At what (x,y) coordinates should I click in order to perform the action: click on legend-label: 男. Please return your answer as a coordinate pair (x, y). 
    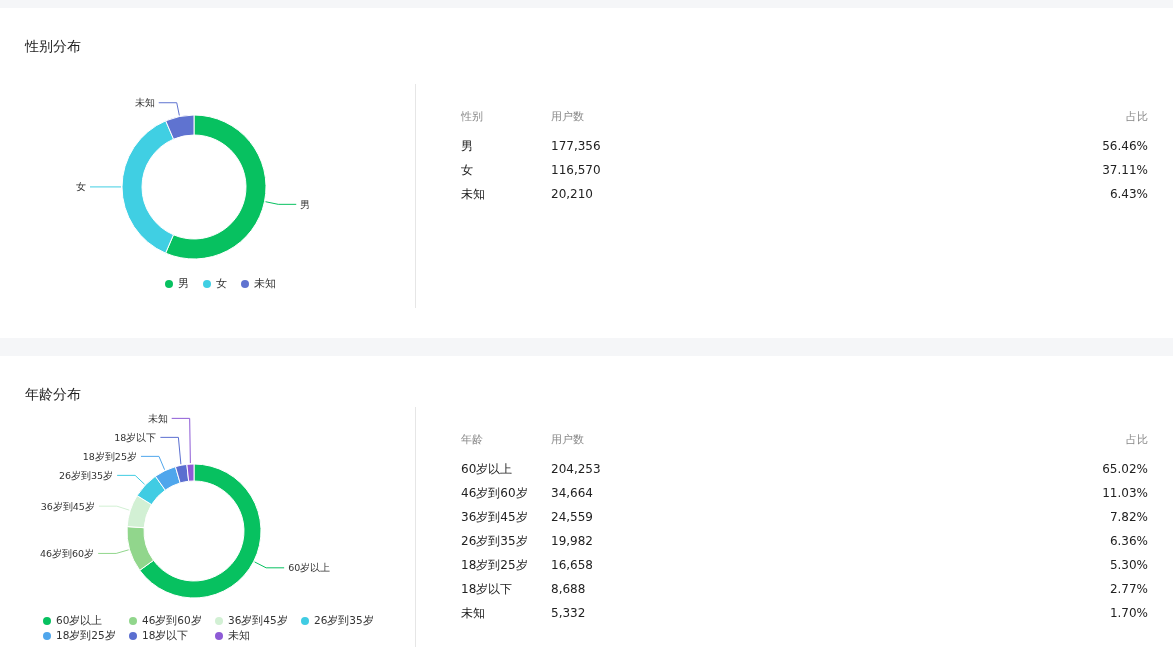
    Looking at the image, I should click on (183, 283).